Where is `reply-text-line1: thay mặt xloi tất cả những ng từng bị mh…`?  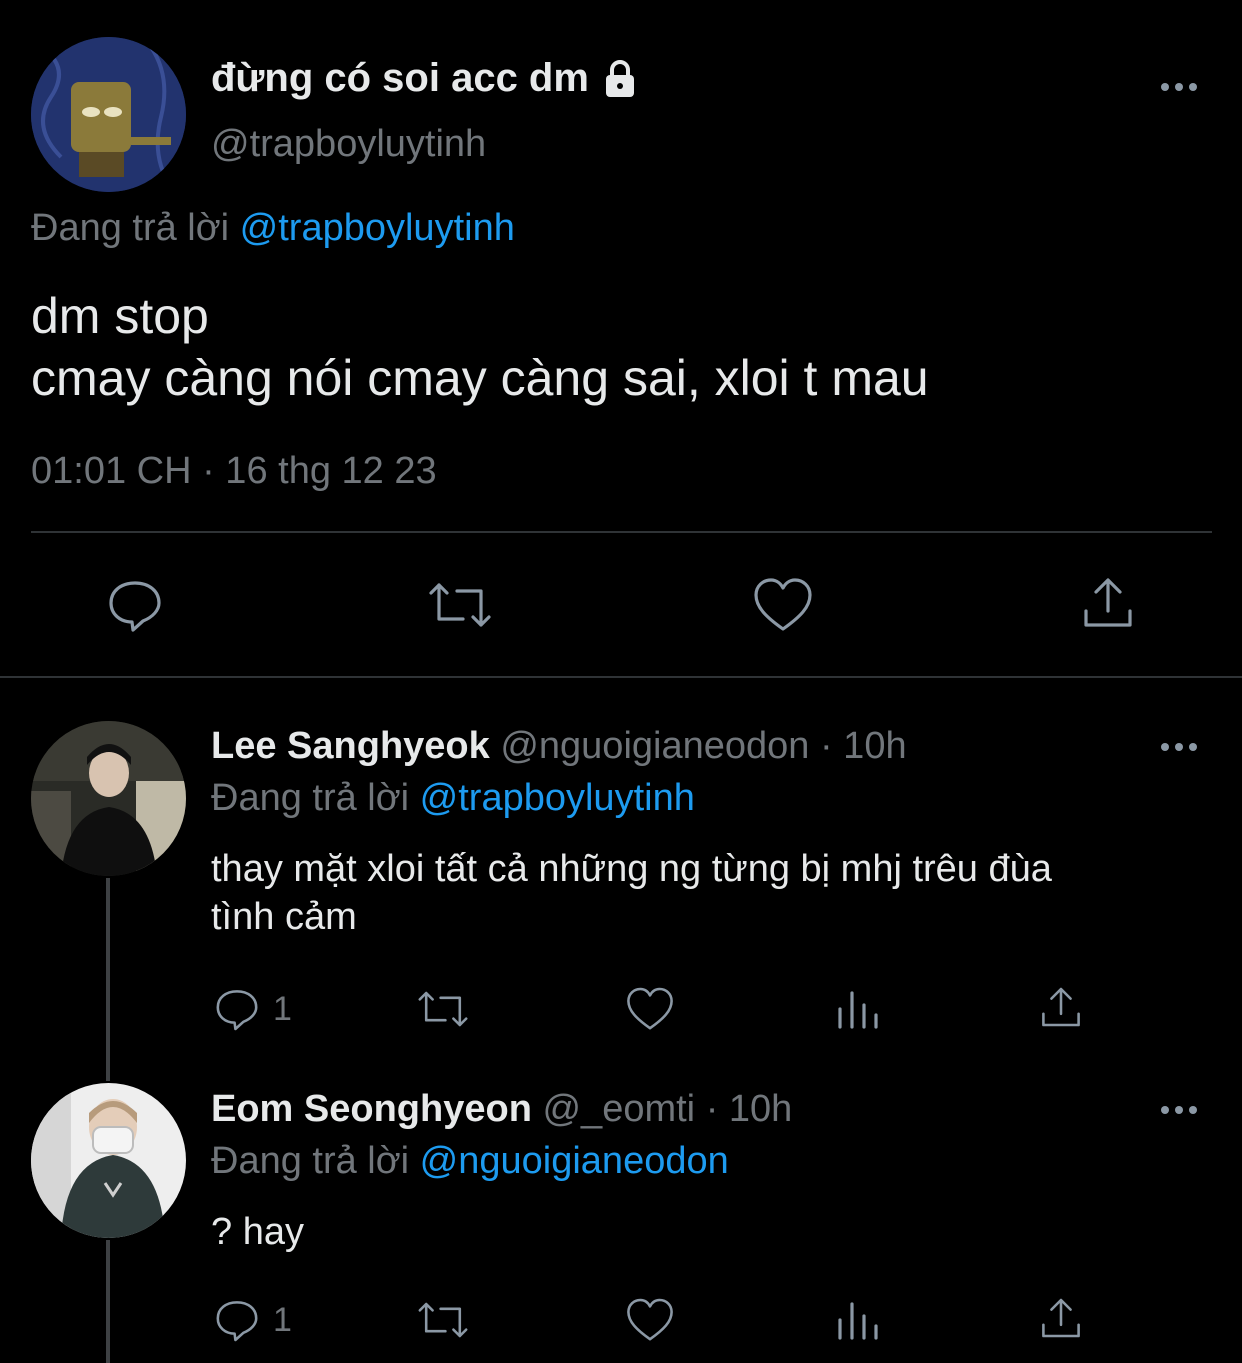
reply-text-line1: thay mặt xloi tất cả những ng từng bị mh… is located at coordinates (631, 869).